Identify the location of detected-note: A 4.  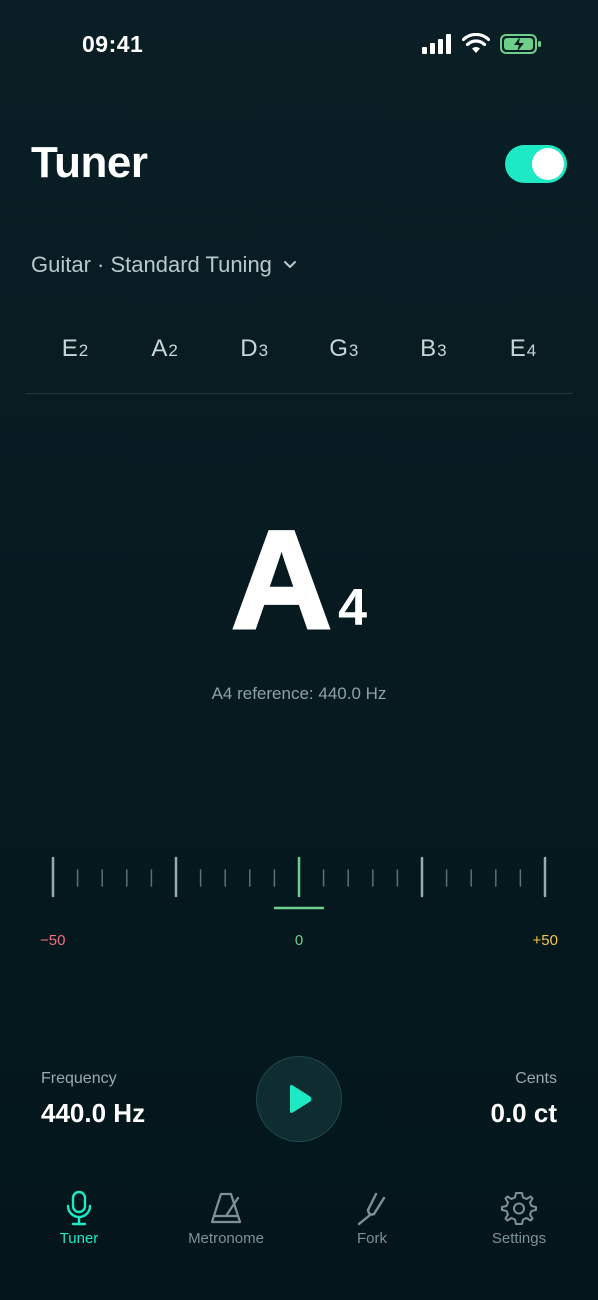
(299, 579).